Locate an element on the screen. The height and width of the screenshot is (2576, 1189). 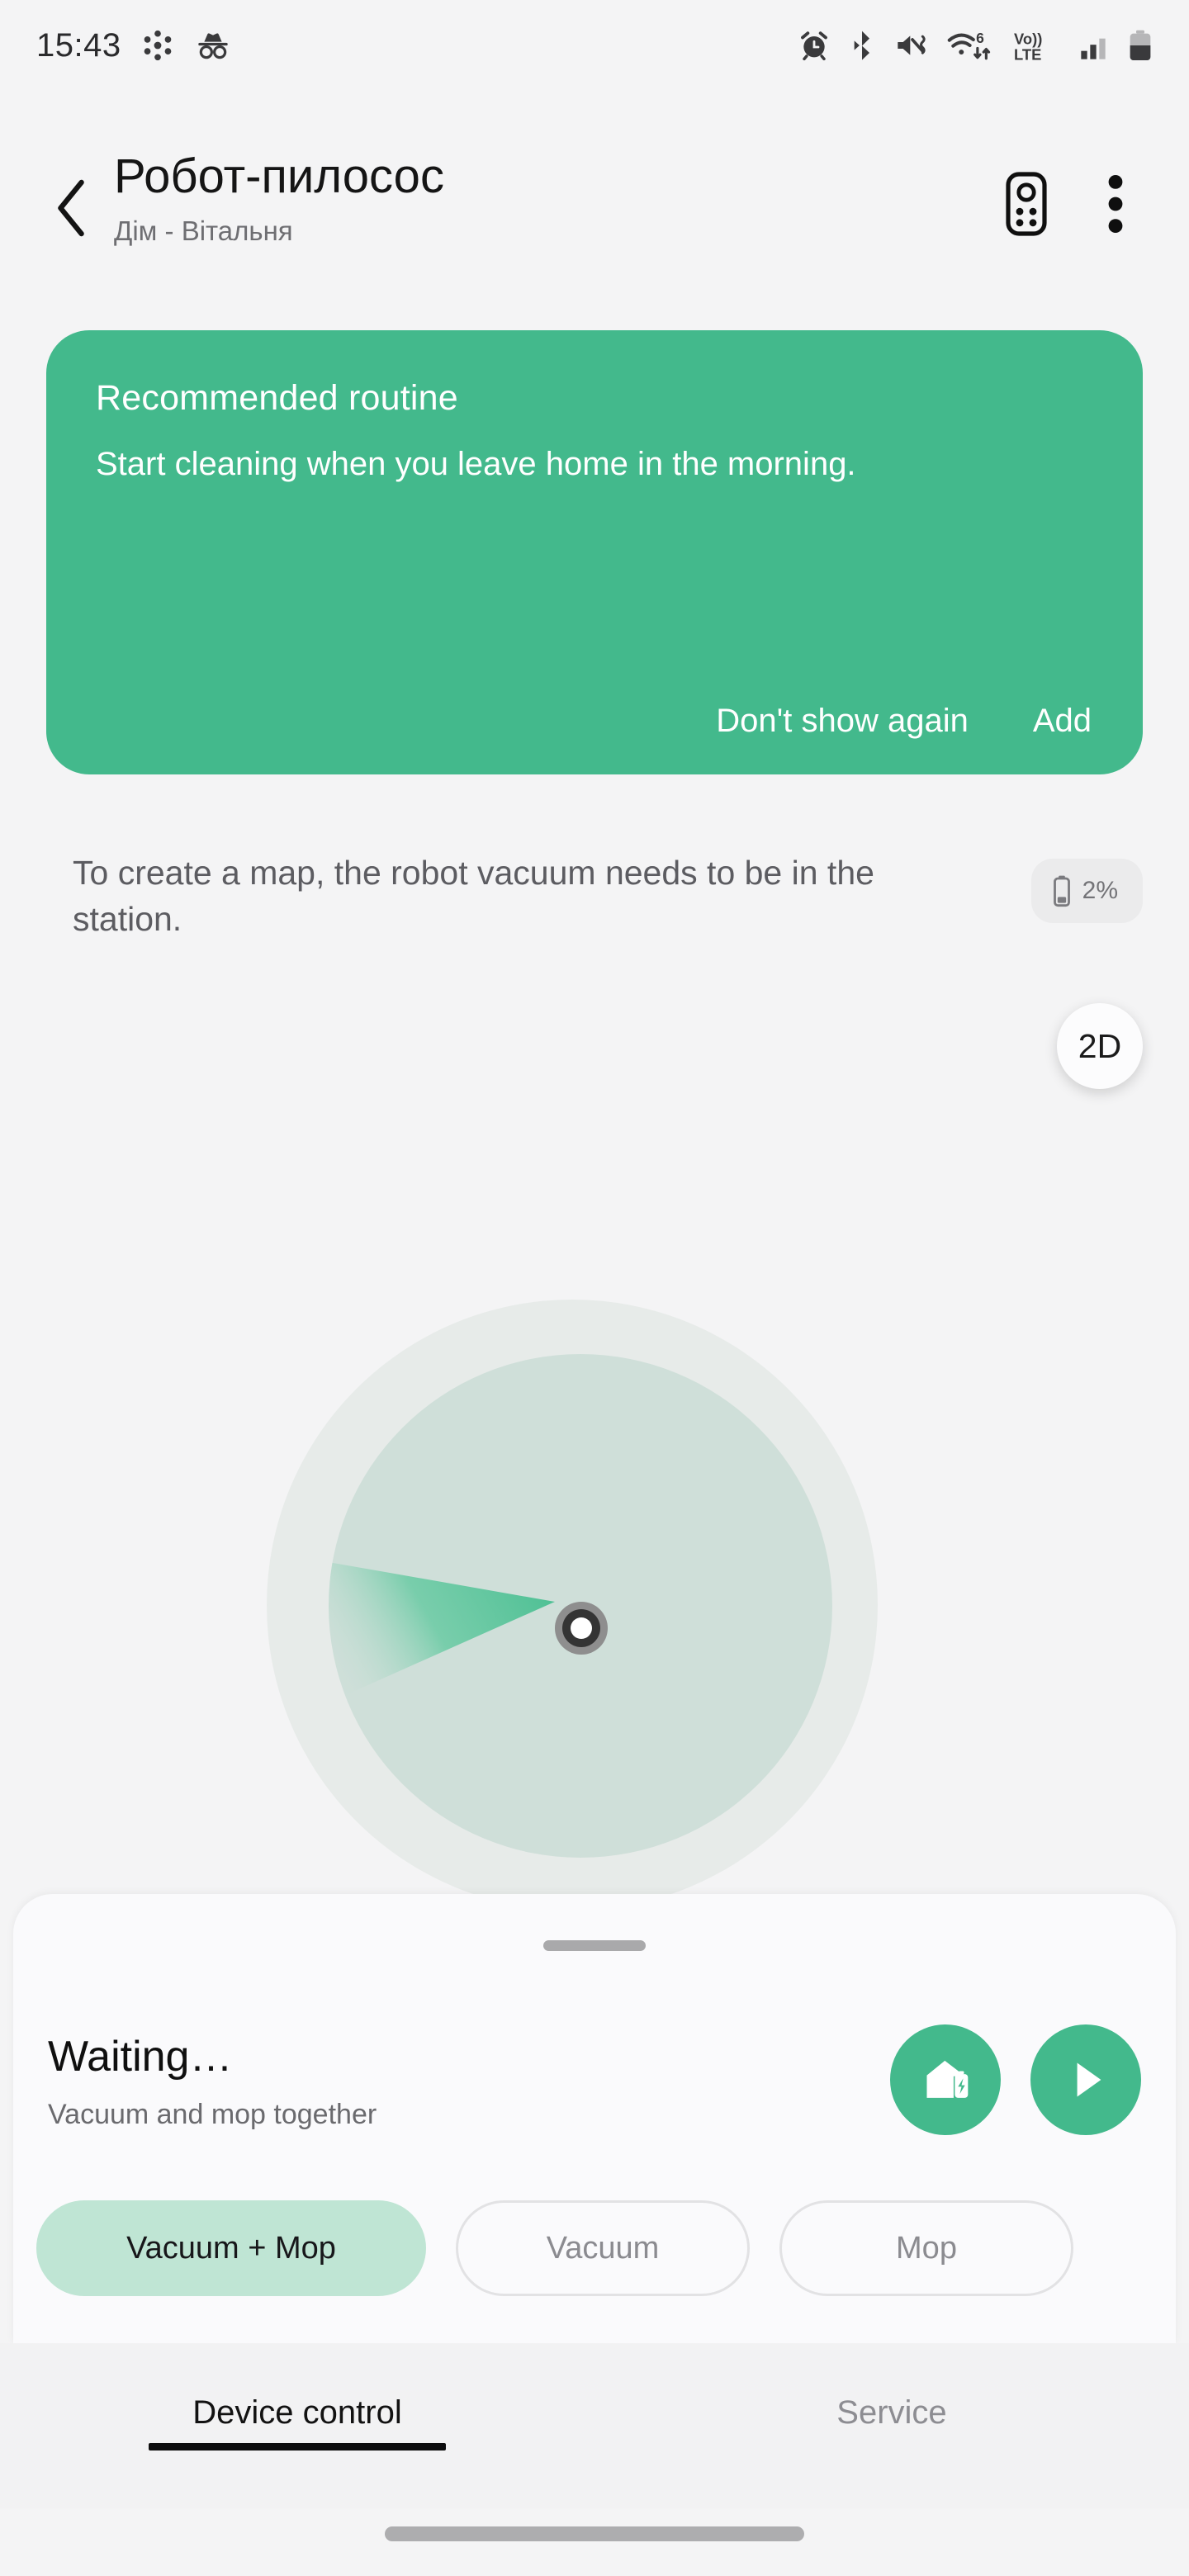
robot-marker-core is located at coordinates (581, 1628).